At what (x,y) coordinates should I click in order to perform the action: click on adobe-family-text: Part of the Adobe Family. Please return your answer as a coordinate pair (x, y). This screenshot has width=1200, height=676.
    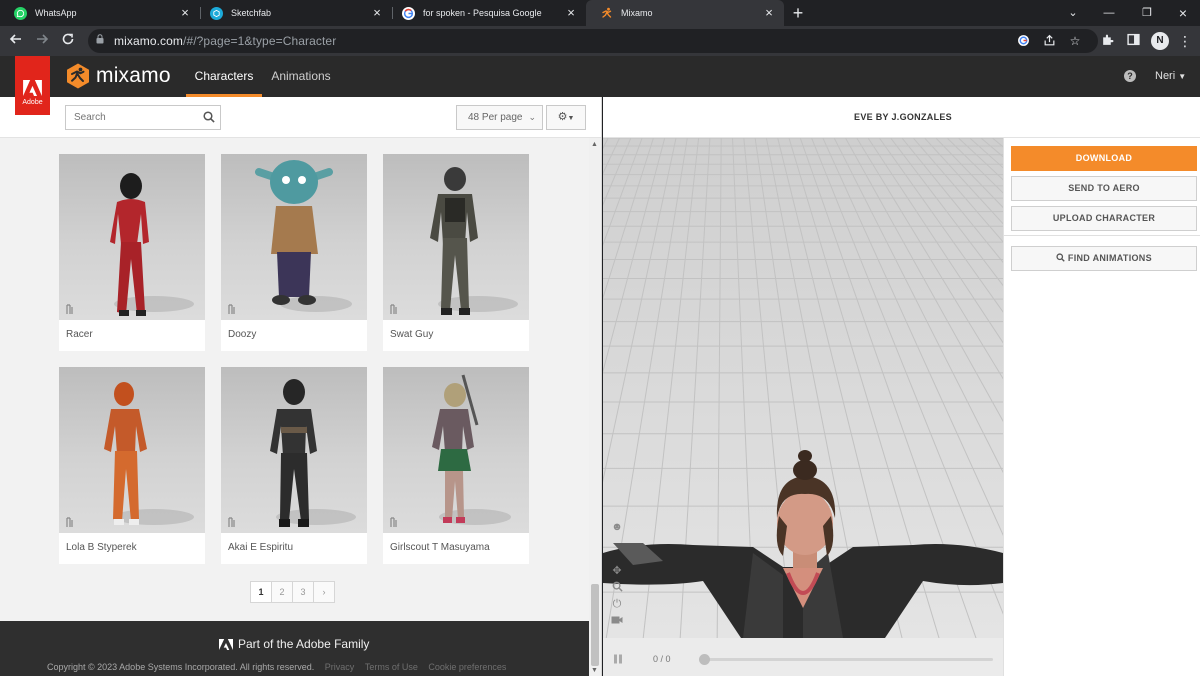
    Looking at the image, I should click on (304, 644).